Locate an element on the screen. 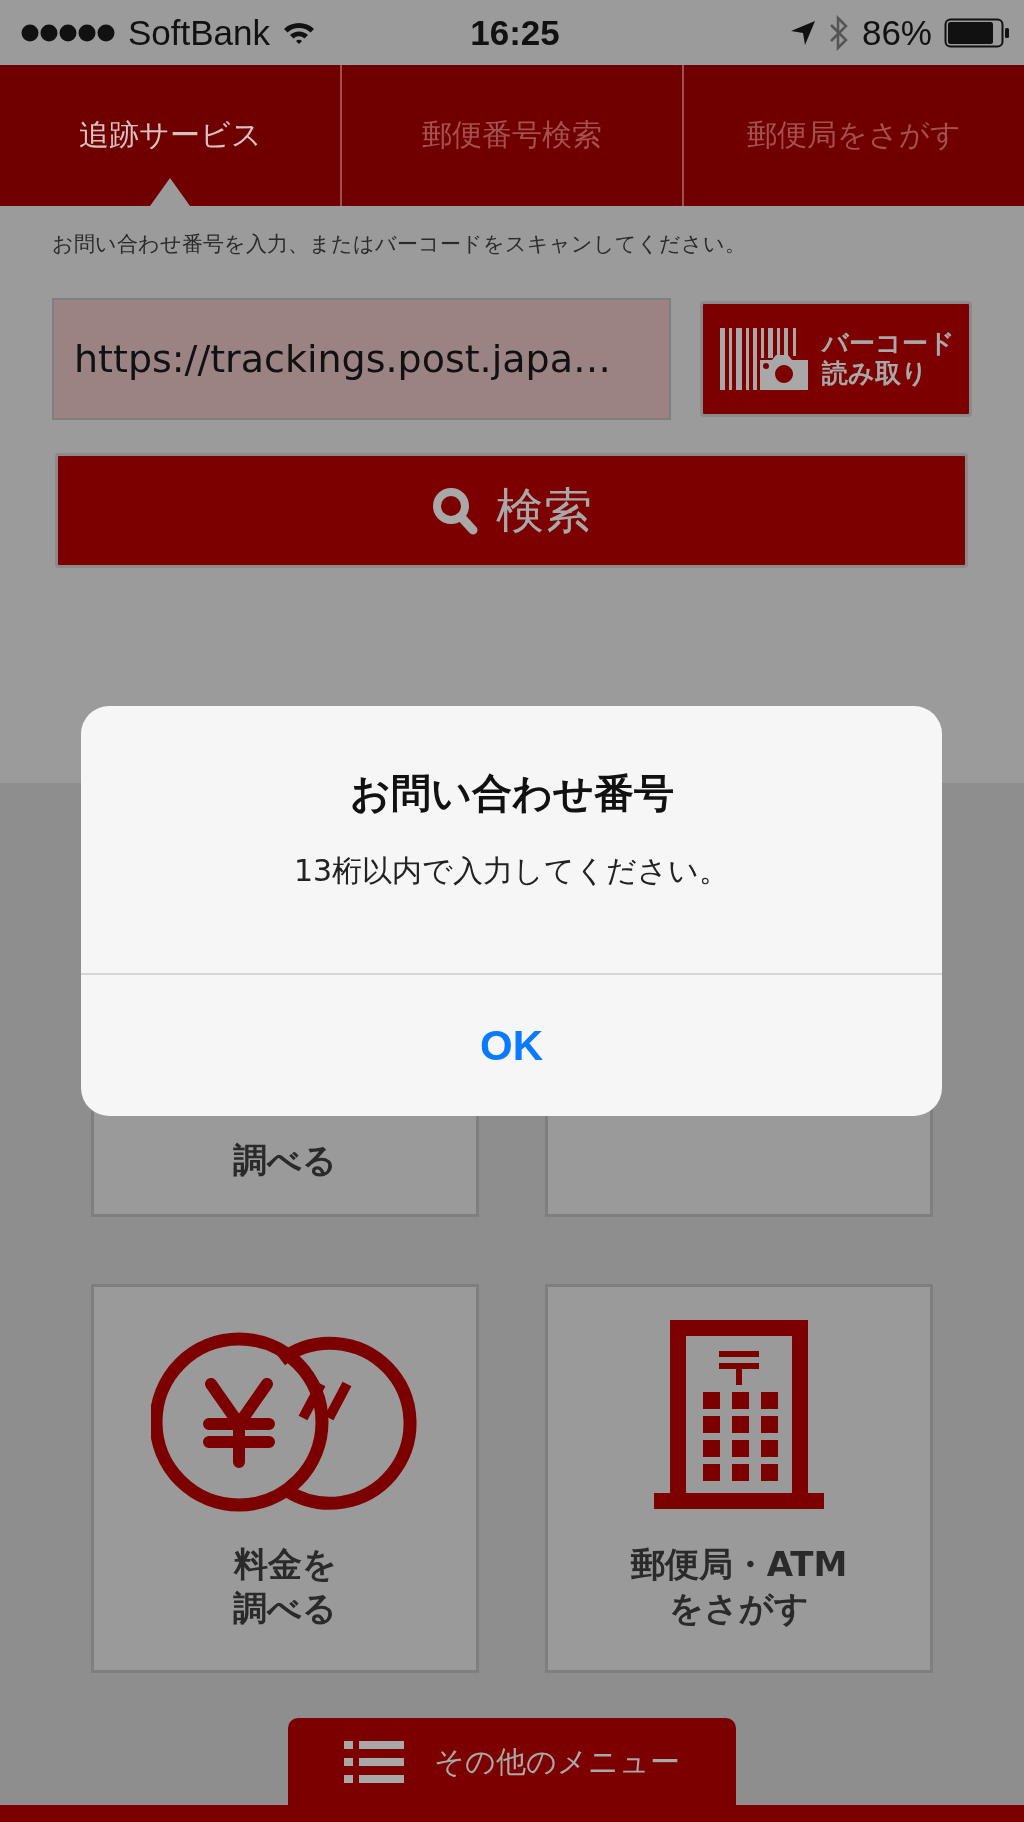  bluetooth-icon is located at coordinates (838, 32).